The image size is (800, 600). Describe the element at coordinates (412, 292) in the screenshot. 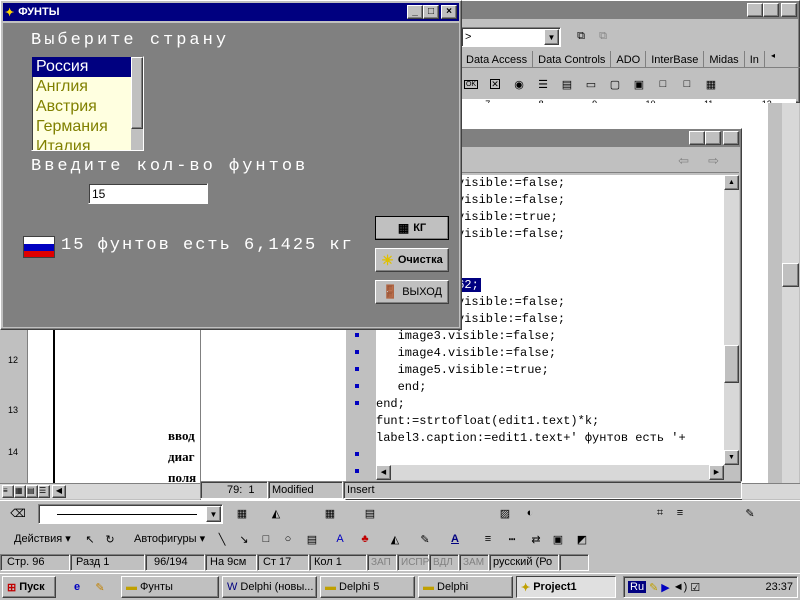

I see `exit-button: 🚪 ВЫХОД` at that location.